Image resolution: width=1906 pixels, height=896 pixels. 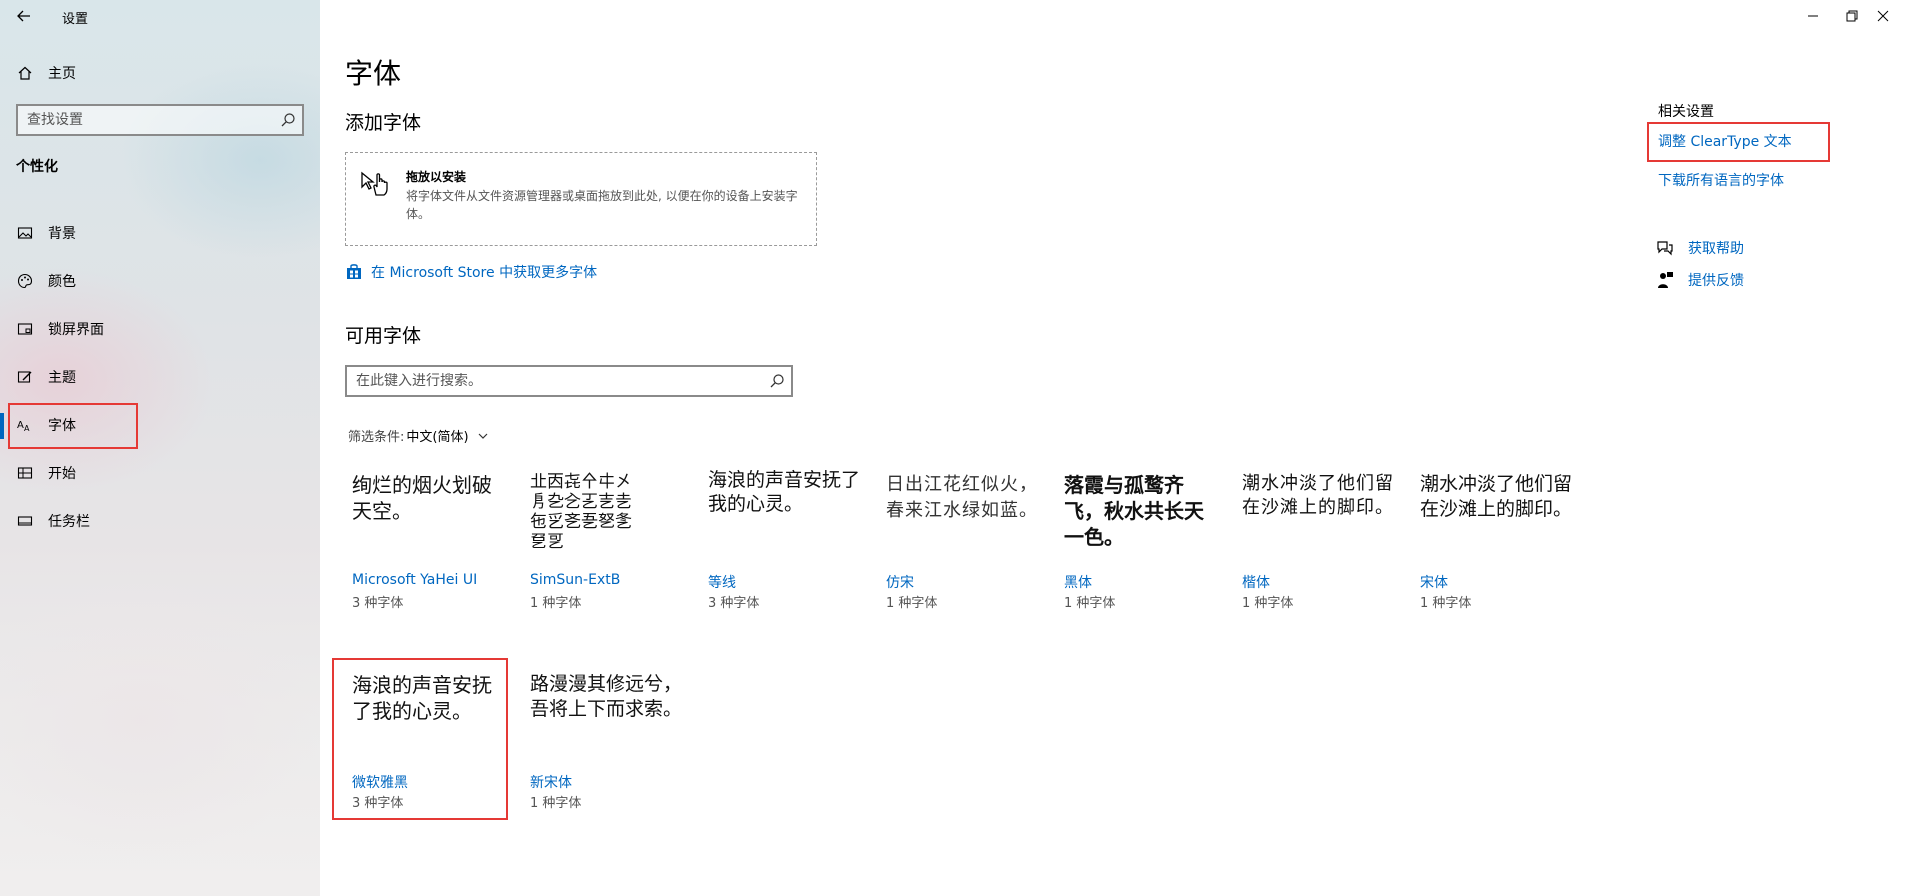 I want to click on font-card: 潮水冲淡了他们留在沙滩上的脚印。 宋体 1 种字体, so click(x=1497, y=560).